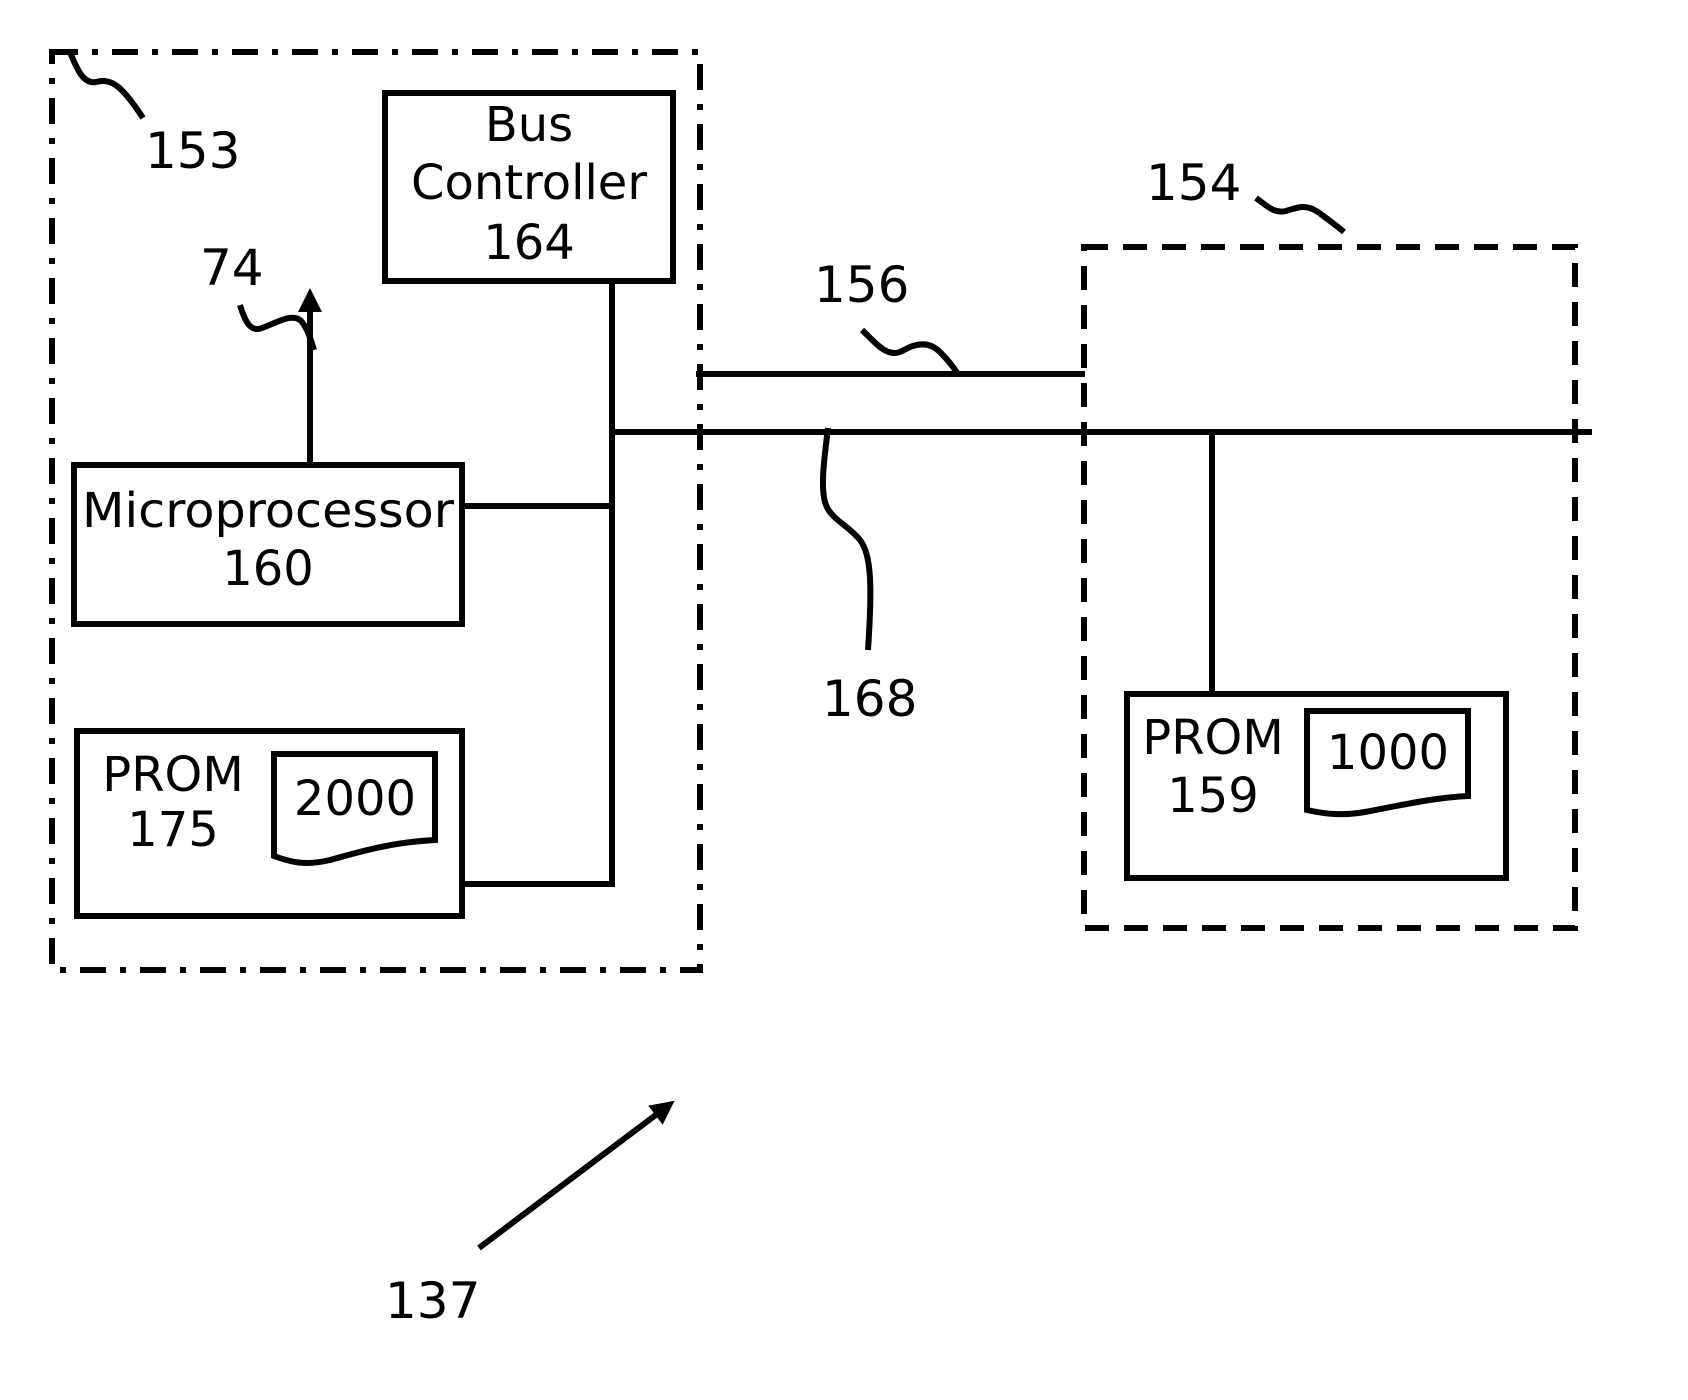  What do you see at coordinates (1388, 753) in the screenshot?
I see `document-1000-label: 1000` at bounding box center [1388, 753].